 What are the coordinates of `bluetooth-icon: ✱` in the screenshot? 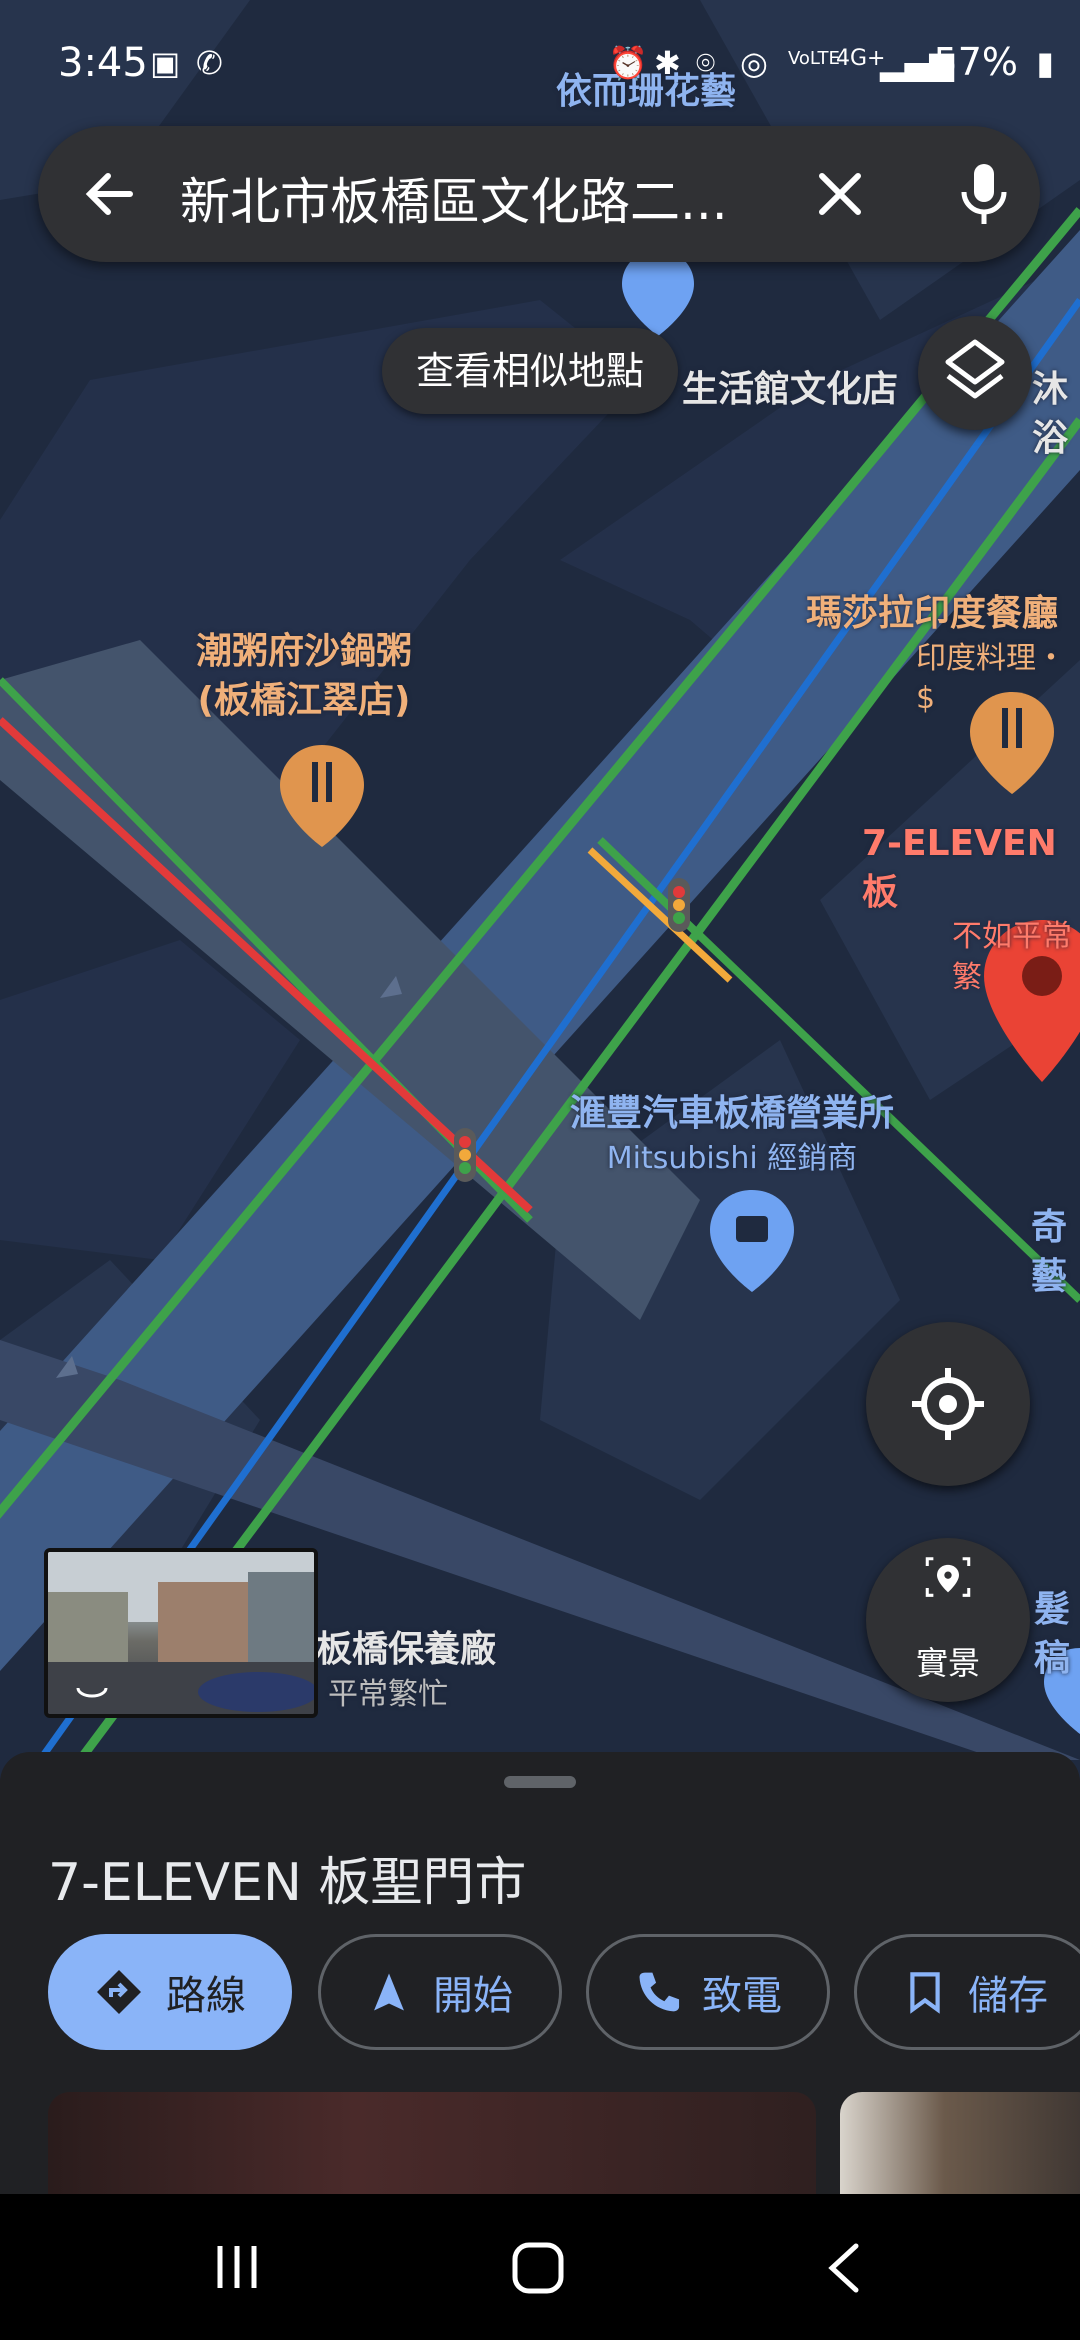 It's located at (667, 63).